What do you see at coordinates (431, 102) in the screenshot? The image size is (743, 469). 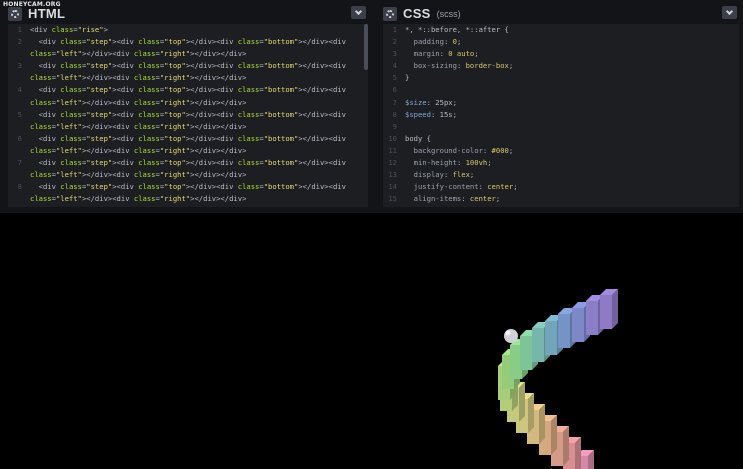 I see `code-text: $size: 25px;` at bounding box center [431, 102].